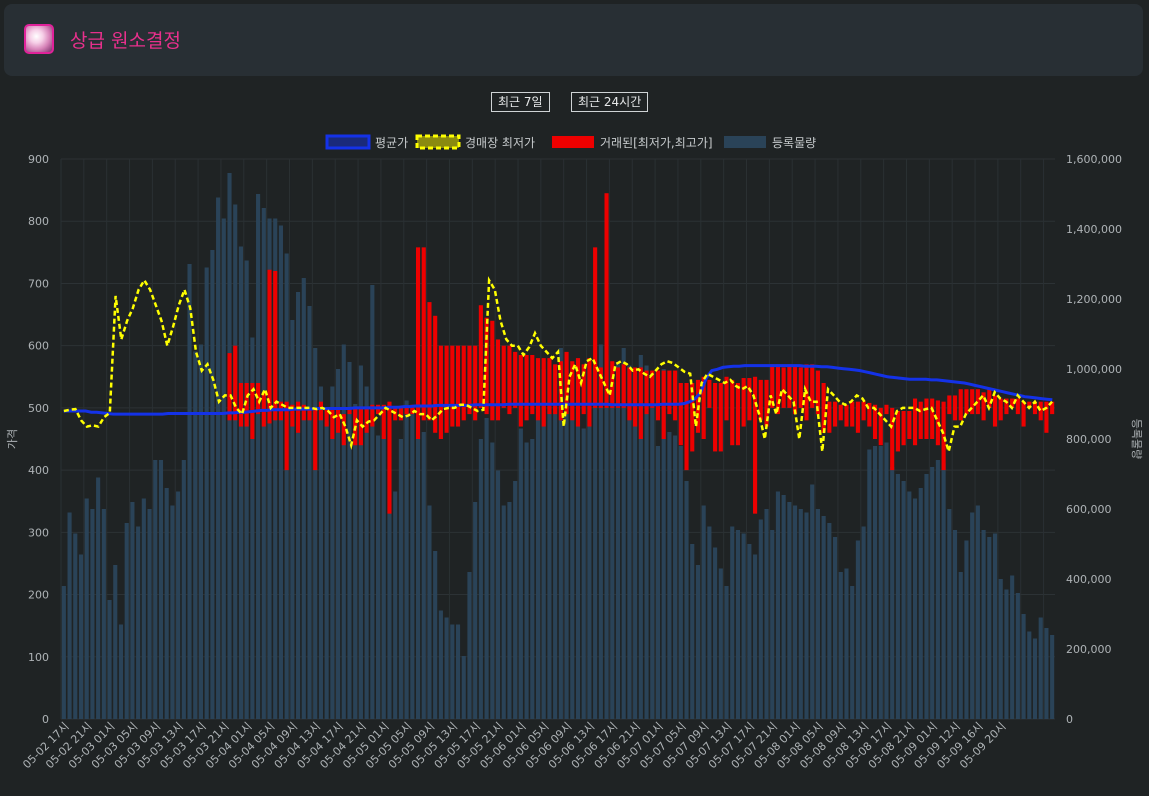  What do you see at coordinates (656, 143) in the screenshot?
I see `legend-label: 거래된[최저가,최고가]` at bounding box center [656, 143].